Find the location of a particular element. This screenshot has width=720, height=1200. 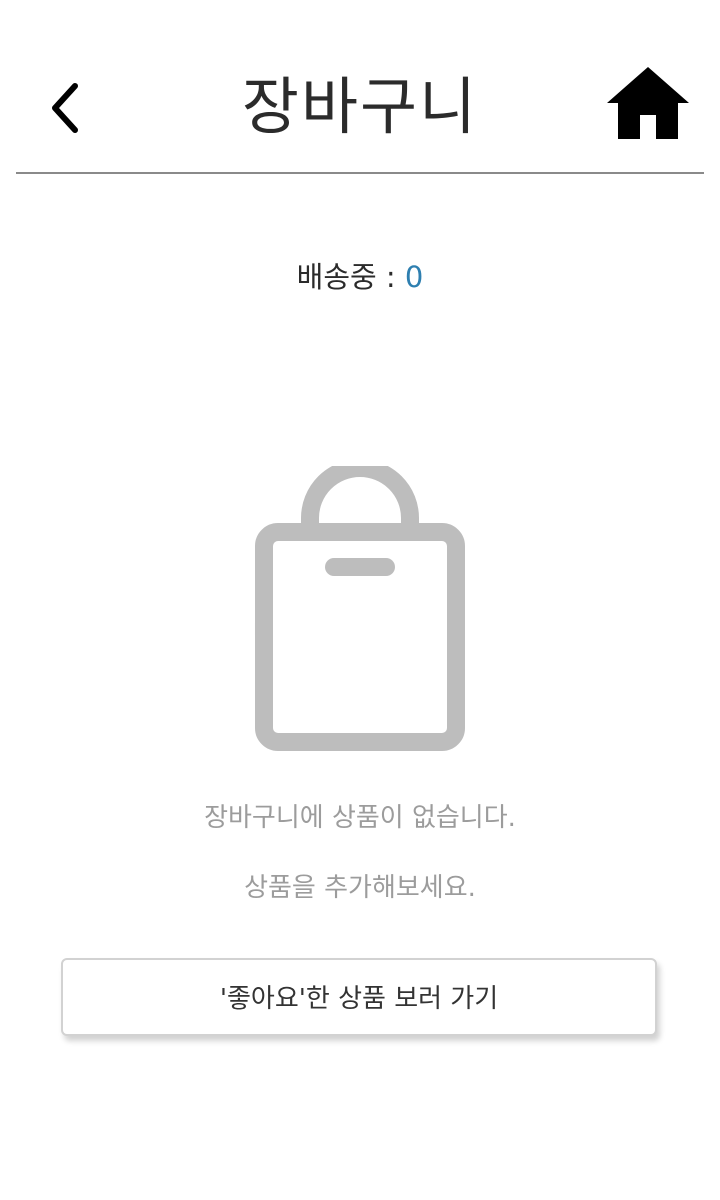

shopping-bag-icon is located at coordinates (360, 608).